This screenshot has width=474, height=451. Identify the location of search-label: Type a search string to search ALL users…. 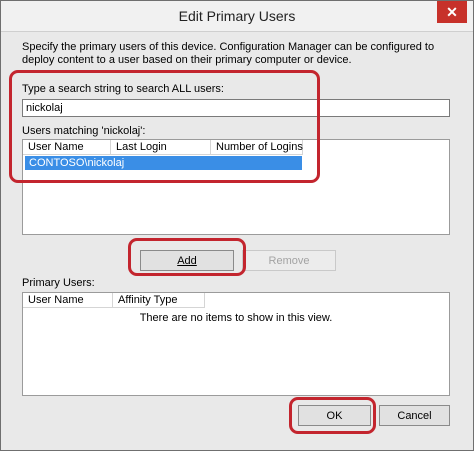
(123, 89).